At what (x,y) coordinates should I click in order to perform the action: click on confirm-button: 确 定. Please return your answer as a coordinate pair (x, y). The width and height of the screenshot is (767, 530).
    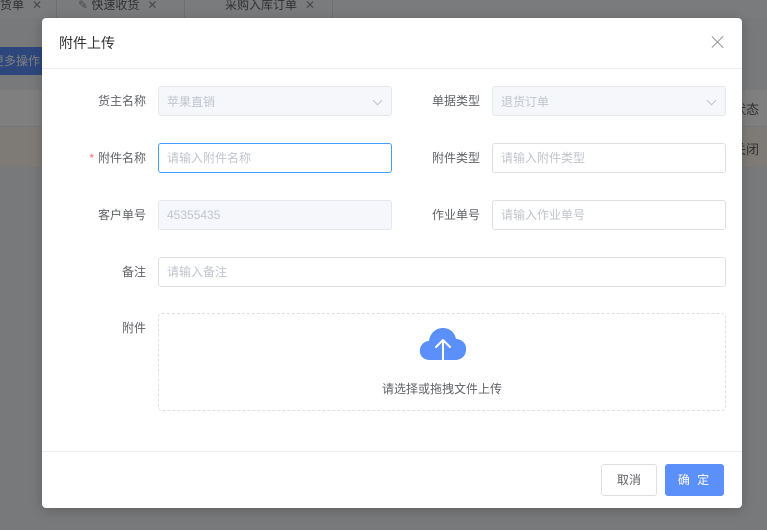
    Looking at the image, I should click on (694, 480).